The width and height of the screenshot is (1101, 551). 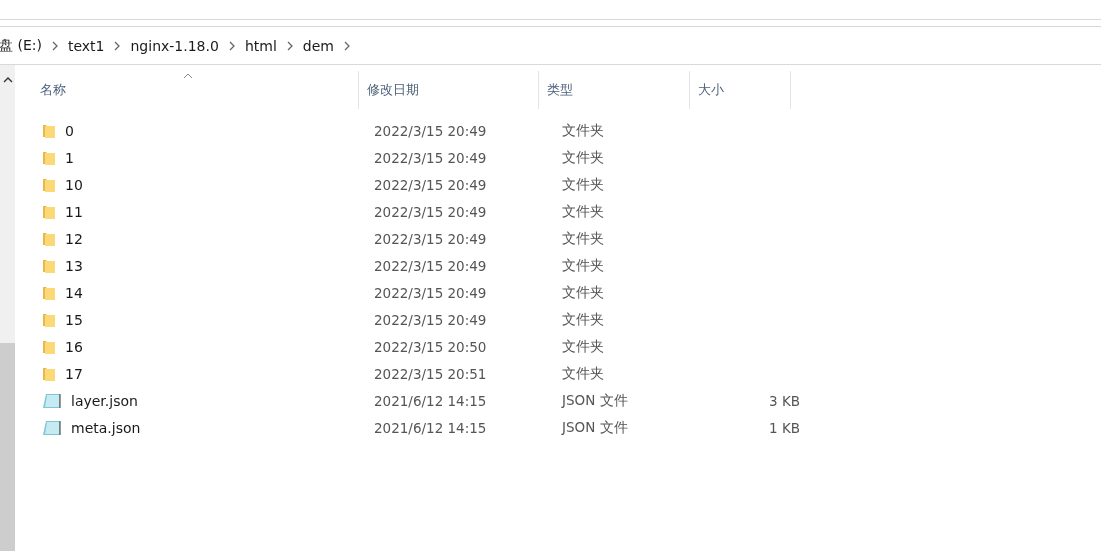 What do you see at coordinates (69, 130) in the screenshot?
I see `file-name: 0` at bounding box center [69, 130].